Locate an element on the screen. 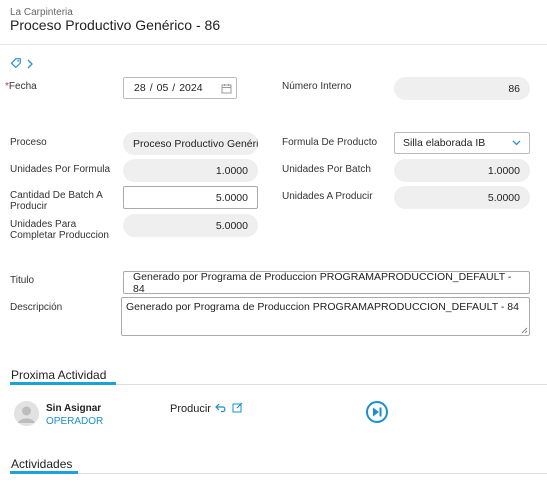  unidades-a-producir-label: Unidades A Producir is located at coordinates (327, 196).